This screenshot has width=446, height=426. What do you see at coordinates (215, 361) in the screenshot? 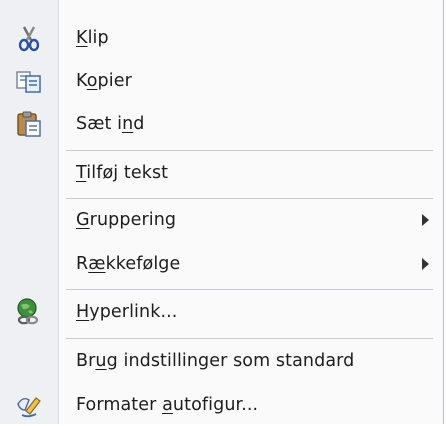
I see `menu-item-label: Brug indstillinger som standard` at bounding box center [215, 361].